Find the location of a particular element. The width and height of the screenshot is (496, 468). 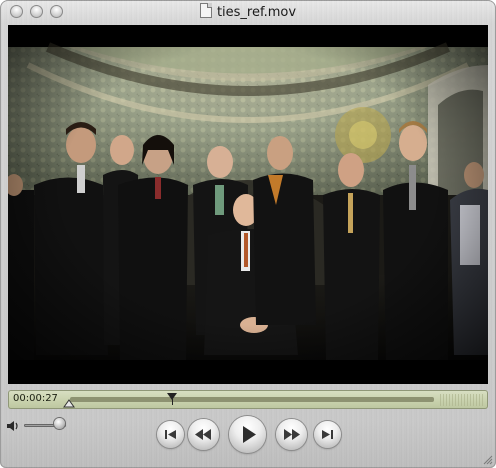

resize-grip-icon is located at coordinates (487, 459).